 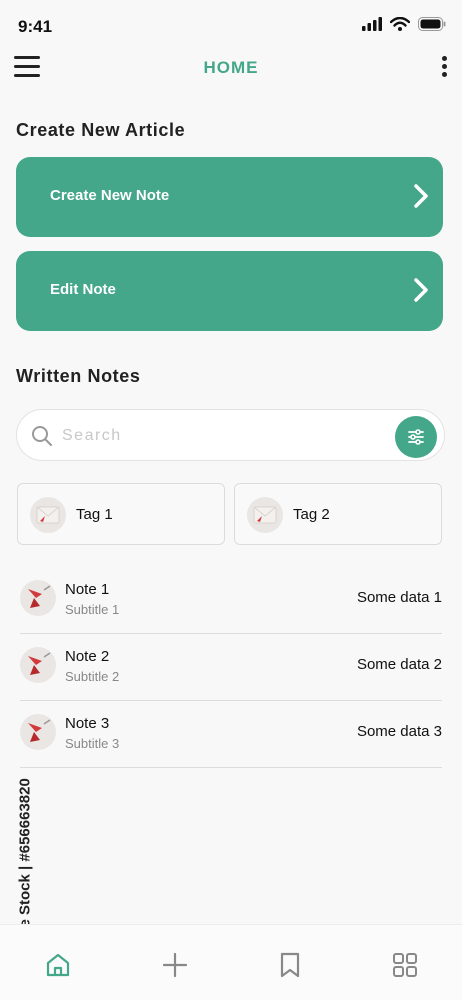 I want to click on create-section-title: Create New Article, so click(x=101, y=130).